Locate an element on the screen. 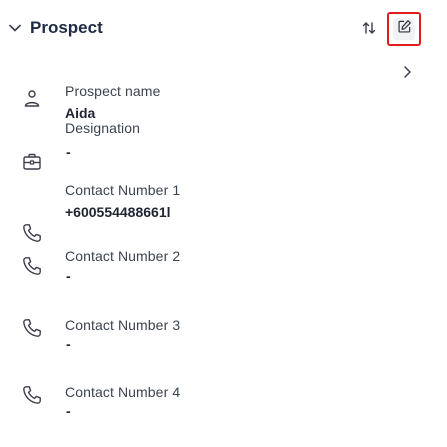 Image resolution: width=447 pixels, height=447 pixels. prospect-section-toggle: Prospect is located at coordinates (55, 28).